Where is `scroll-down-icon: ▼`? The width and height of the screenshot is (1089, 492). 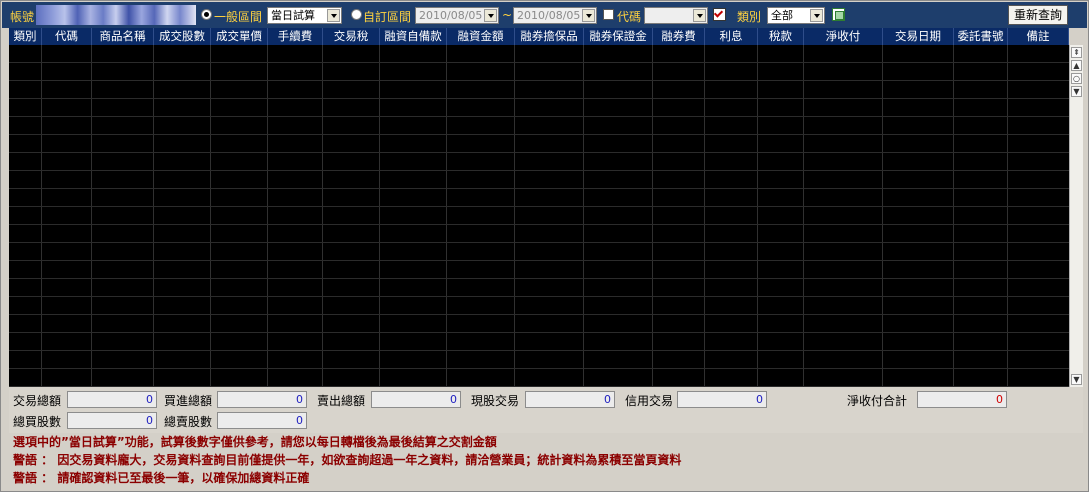
scroll-down-icon: ▼ is located at coordinates (1076, 379).